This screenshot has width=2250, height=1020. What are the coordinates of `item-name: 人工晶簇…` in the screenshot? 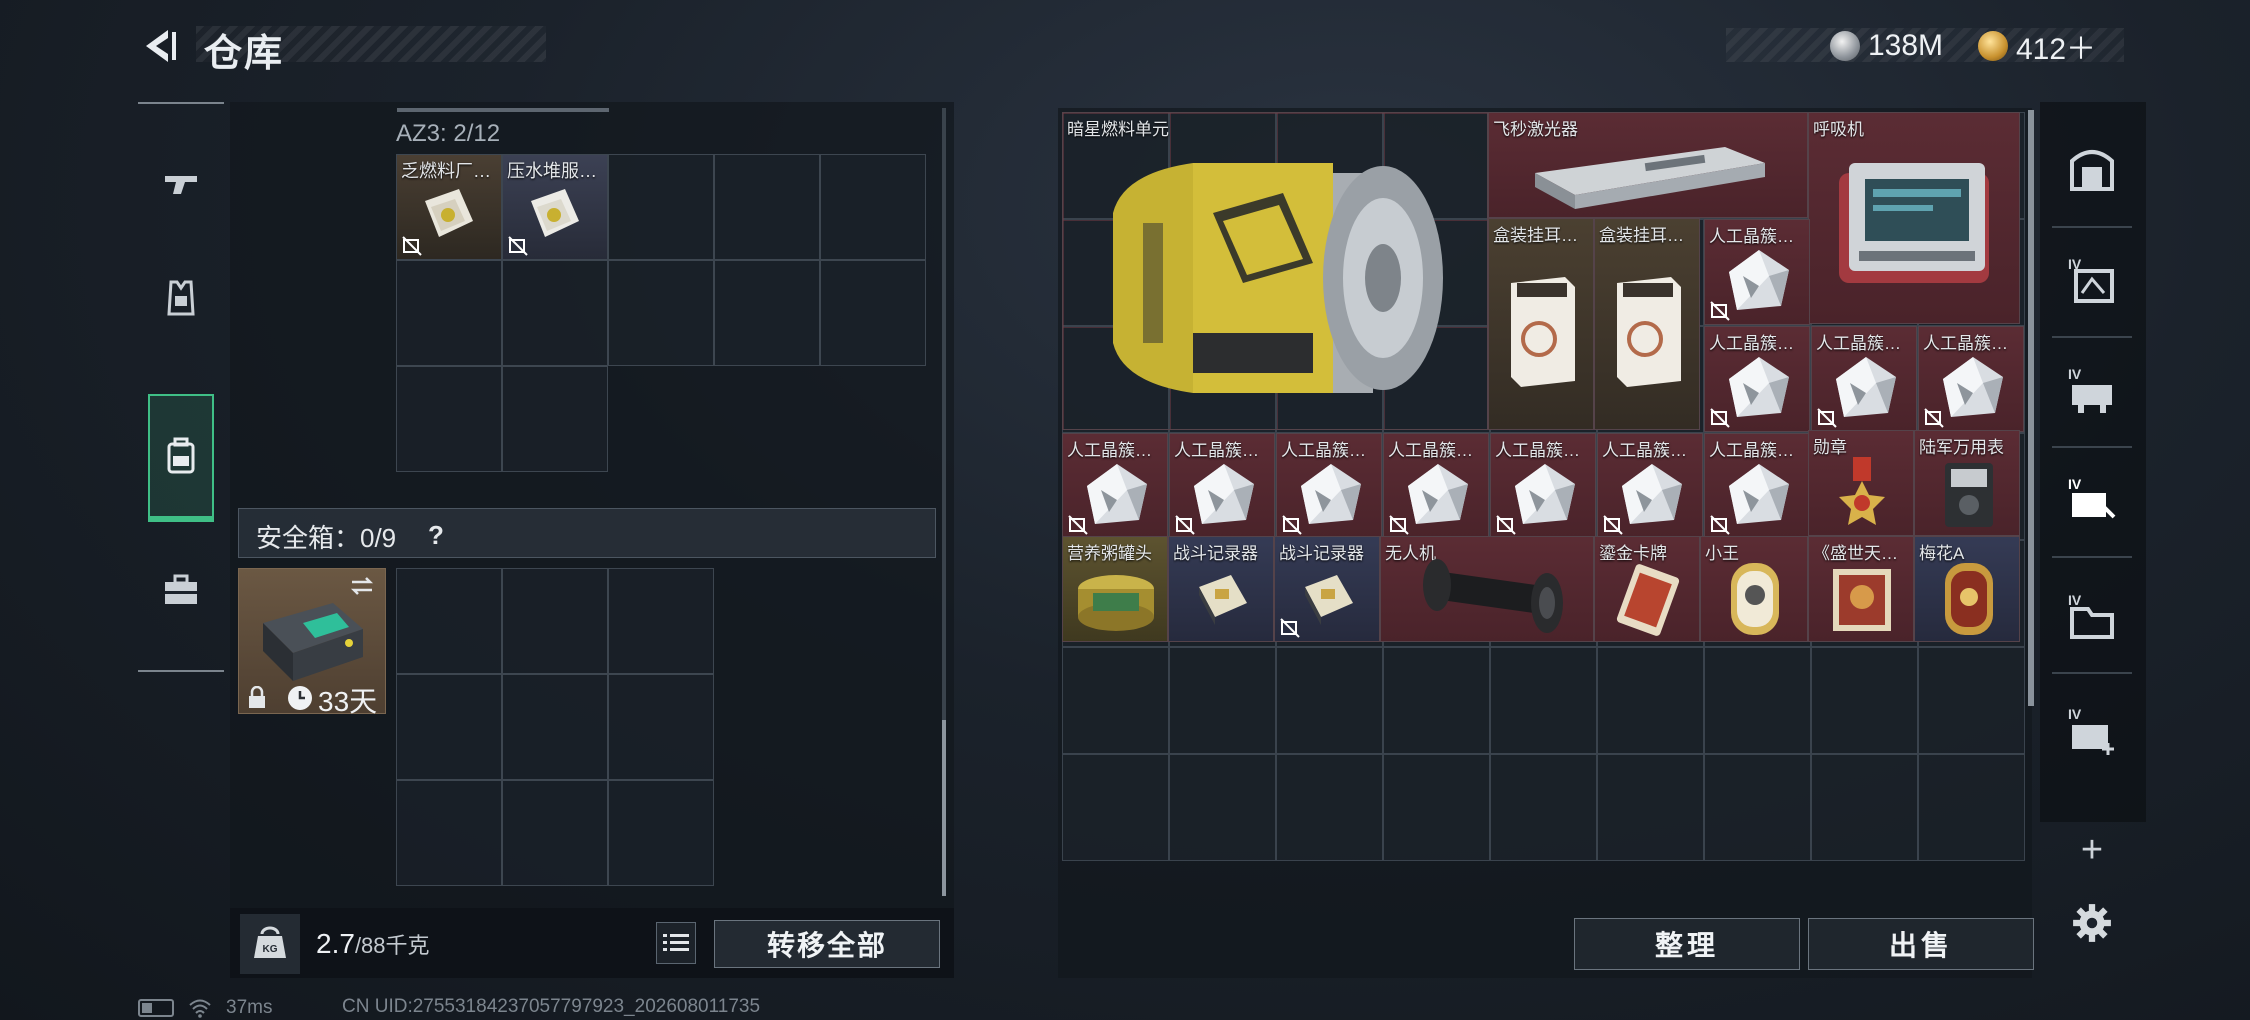 It's located at (1965, 343).